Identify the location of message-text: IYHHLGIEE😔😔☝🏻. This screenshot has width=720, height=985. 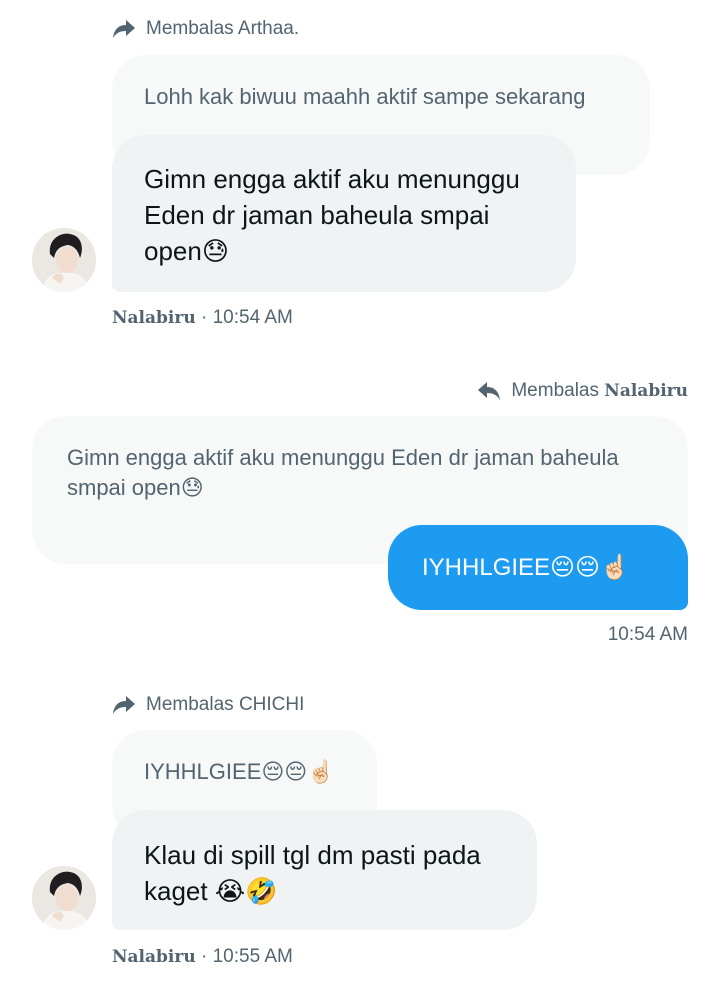
(526, 567).